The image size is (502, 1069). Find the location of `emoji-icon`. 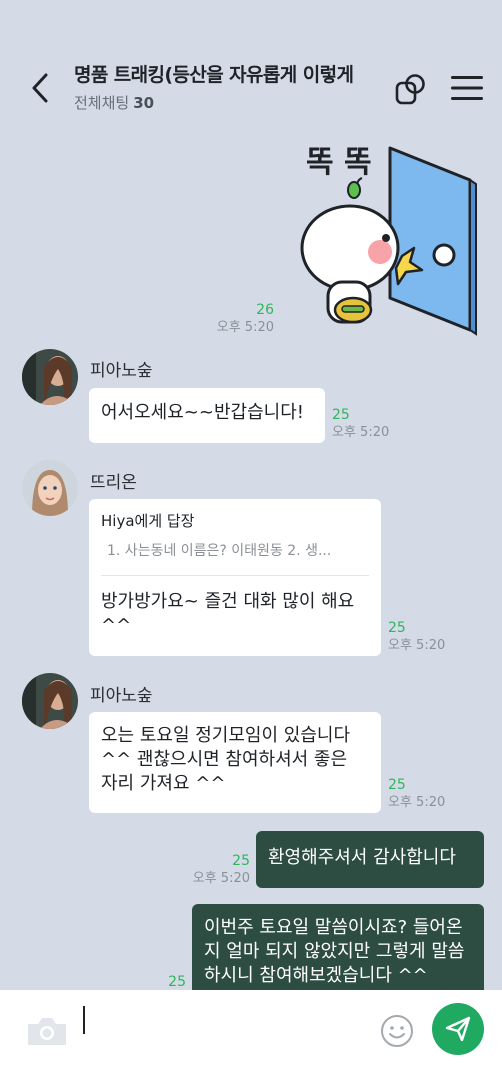

emoji-icon is located at coordinates (397, 1031).